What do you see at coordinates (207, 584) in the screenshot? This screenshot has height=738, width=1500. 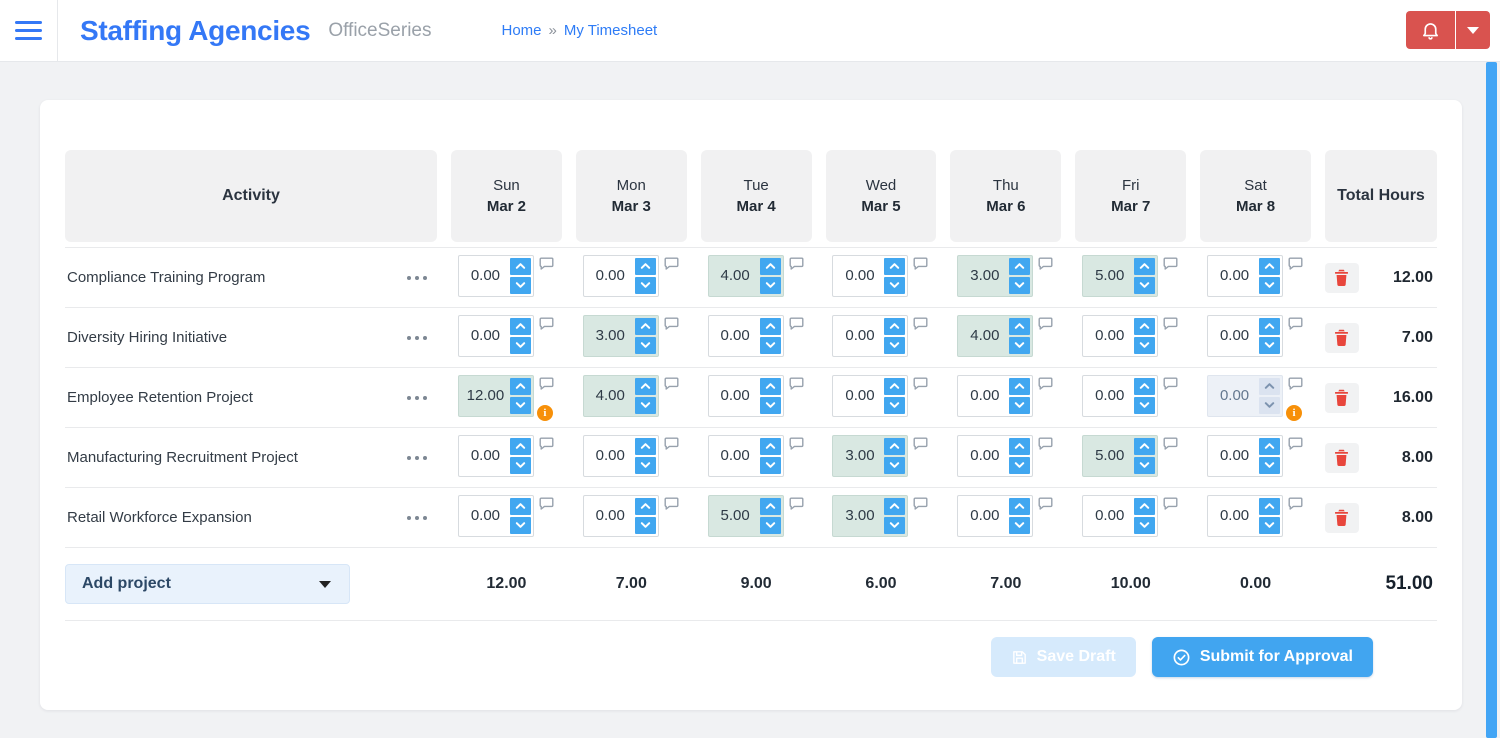 I see `add-project-dropdown: Add project` at bounding box center [207, 584].